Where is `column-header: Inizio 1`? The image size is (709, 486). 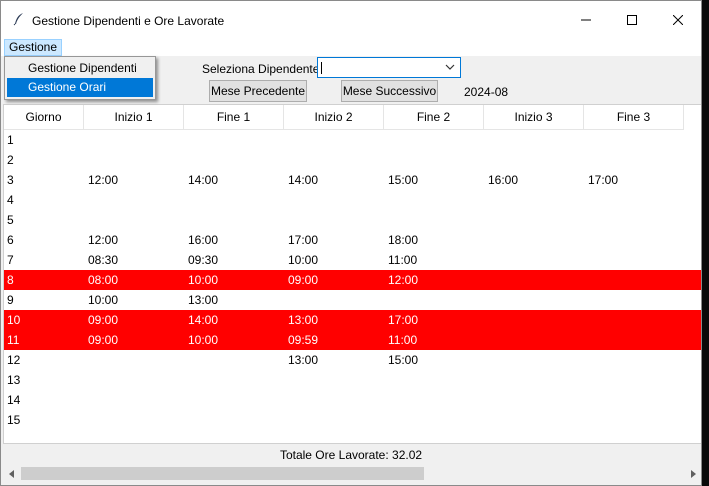 column-header: Inizio 1 is located at coordinates (134, 117).